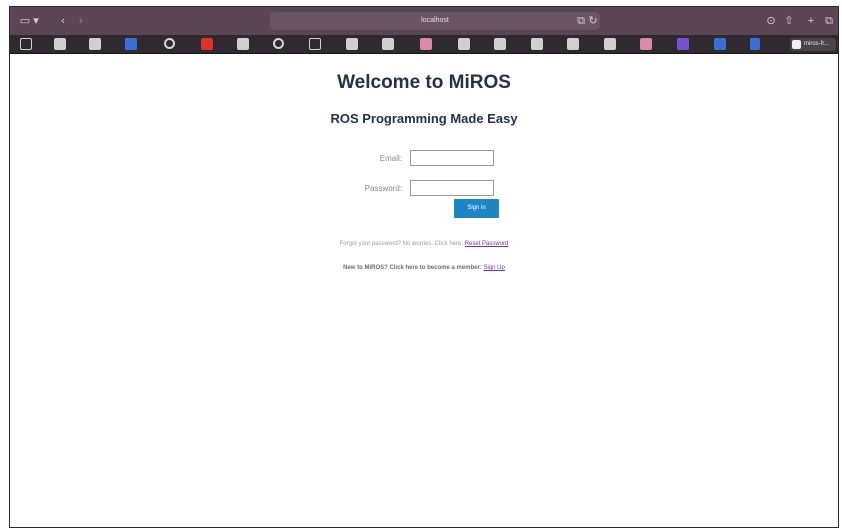 The width and height of the screenshot is (842, 530). I want to click on page-subtitle: ROS Programming Made Easy, so click(424, 118).